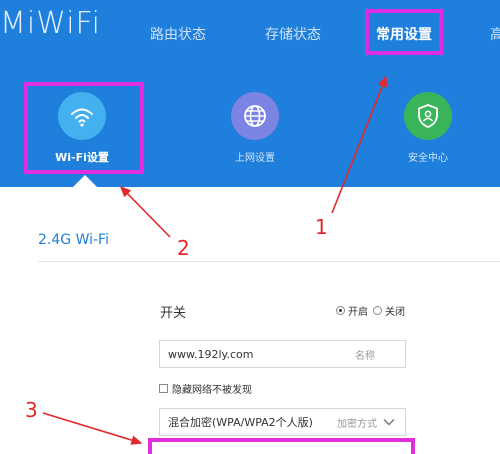 The height and width of the screenshot is (454, 500). What do you see at coordinates (240, 422) in the screenshot?
I see `encryption-value: 混合加密(WPA/WPA2个人版)` at bounding box center [240, 422].